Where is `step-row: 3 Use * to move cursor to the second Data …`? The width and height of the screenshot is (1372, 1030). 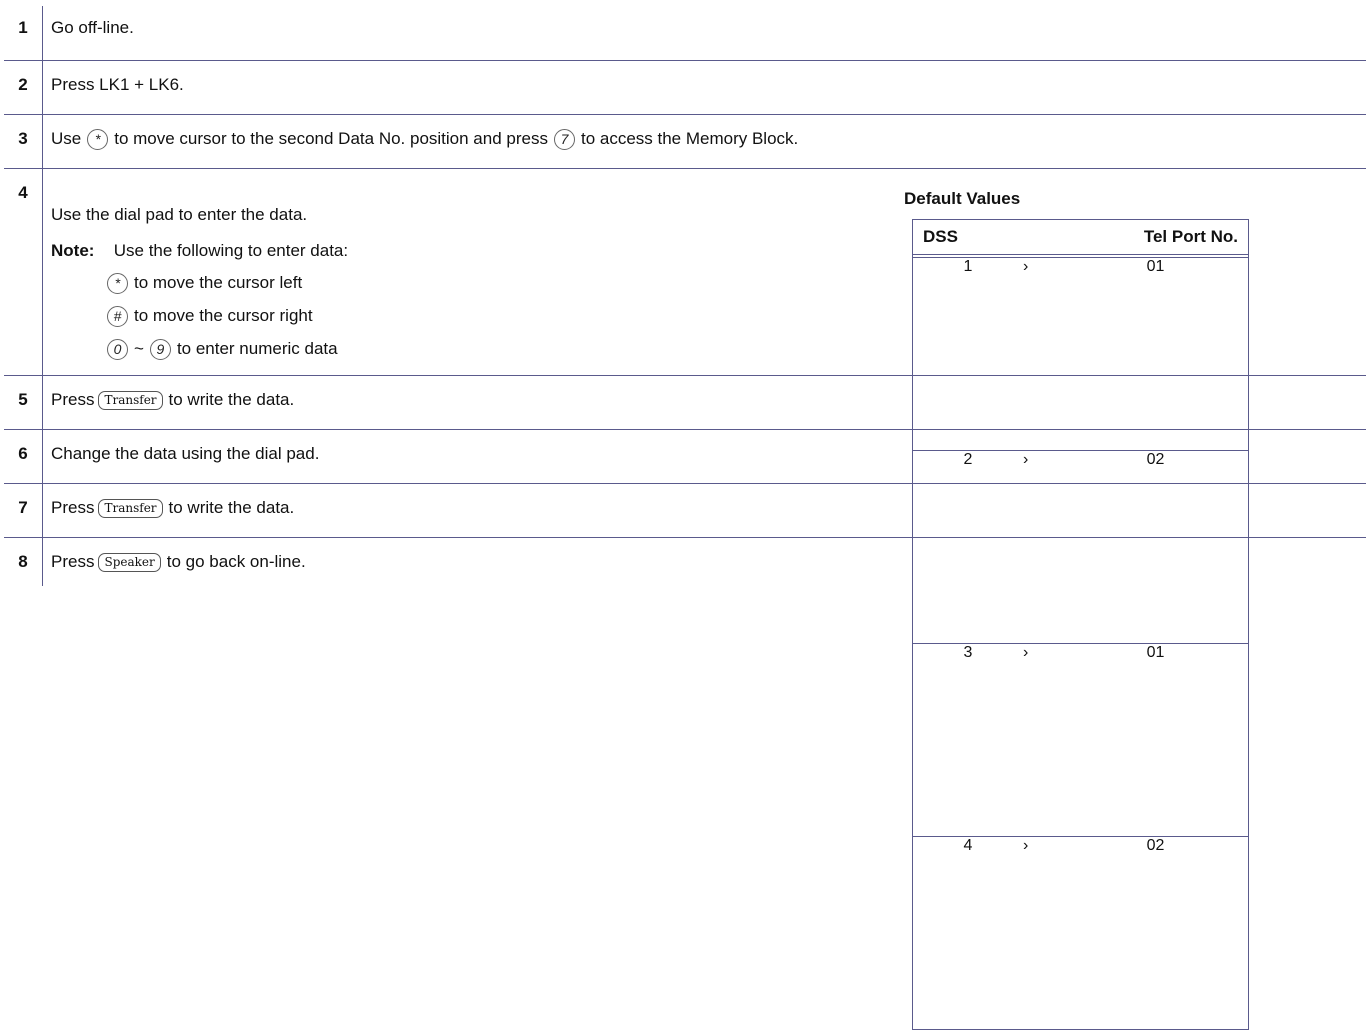
step-row: 3 Use * to move cursor to the second Data … is located at coordinates (685, 141).